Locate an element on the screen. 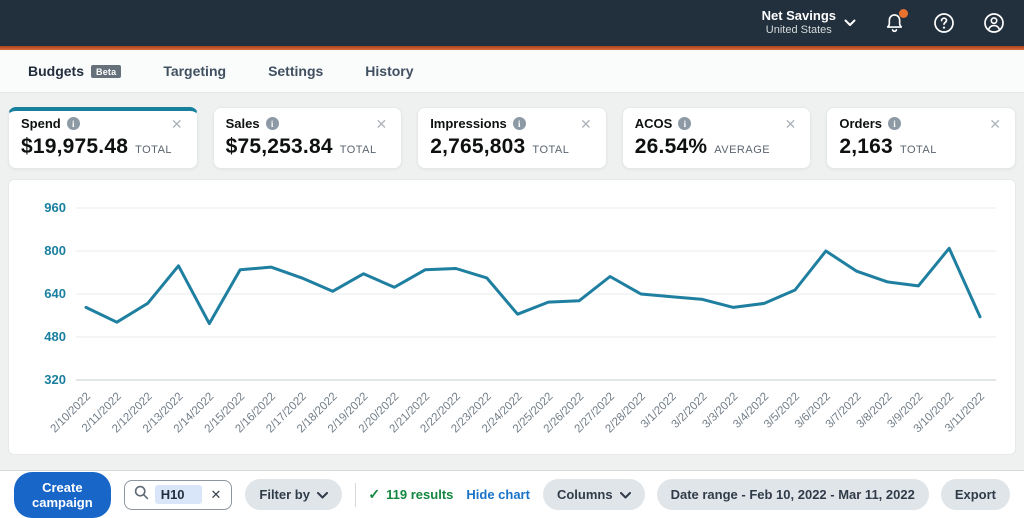 The image size is (1024, 518). account-switcher-text: Net Savings United States is located at coordinates (798, 22).